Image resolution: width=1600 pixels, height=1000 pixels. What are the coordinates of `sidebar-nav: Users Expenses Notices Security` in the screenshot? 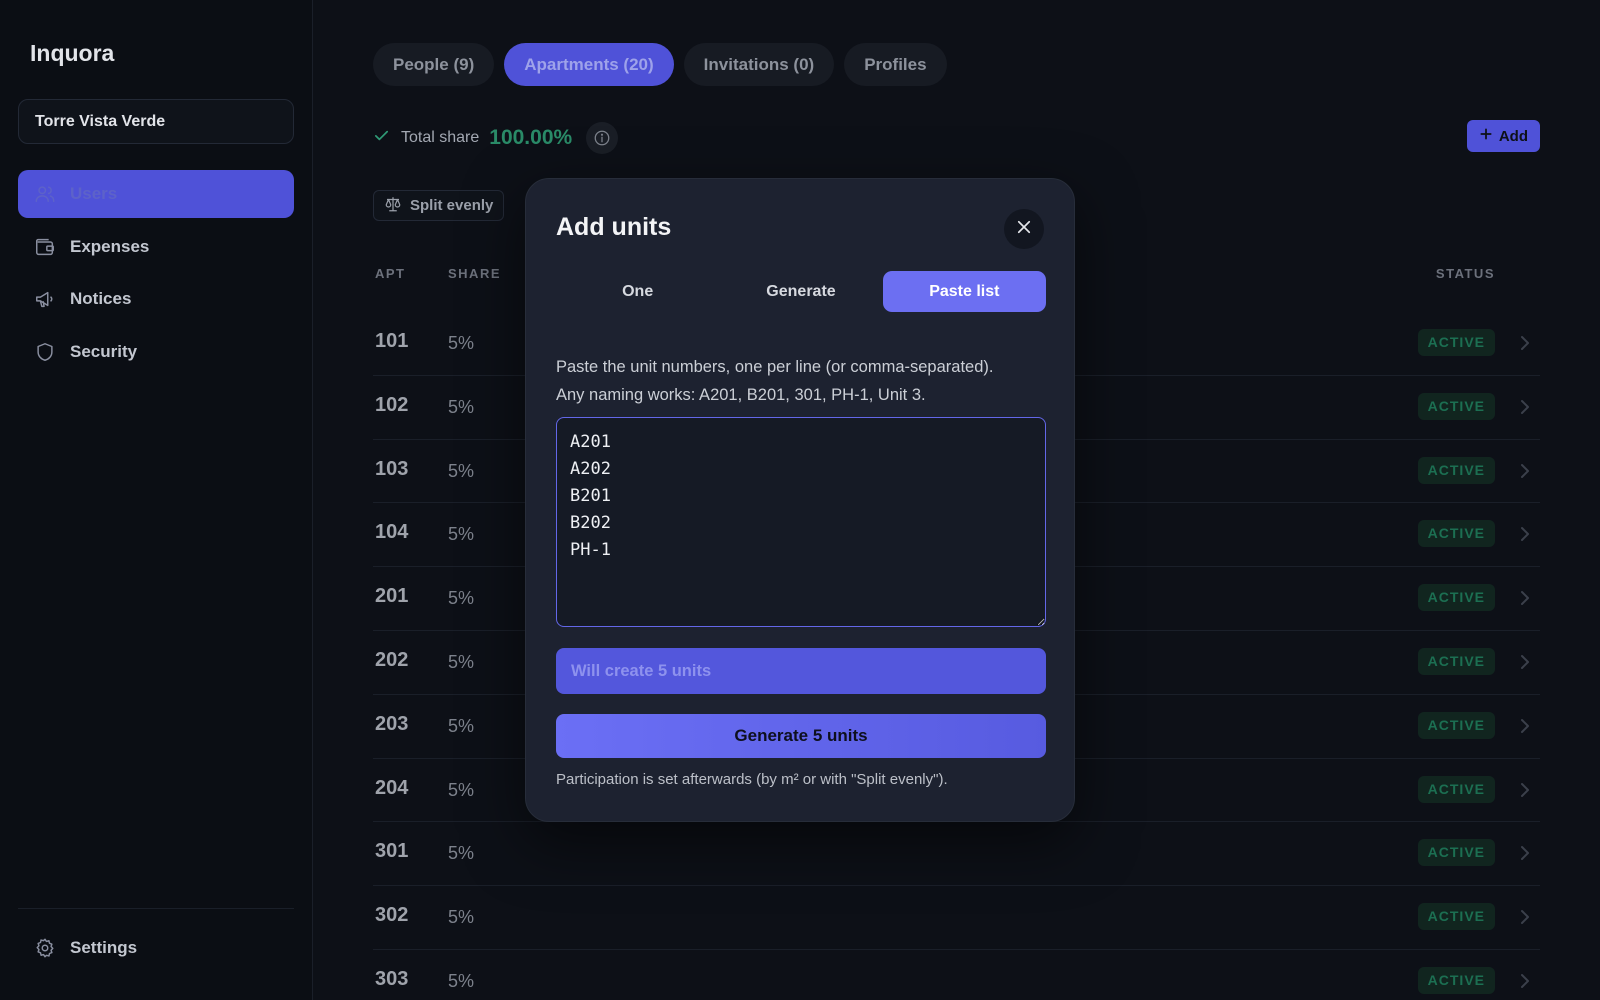 It's located at (156, 275).